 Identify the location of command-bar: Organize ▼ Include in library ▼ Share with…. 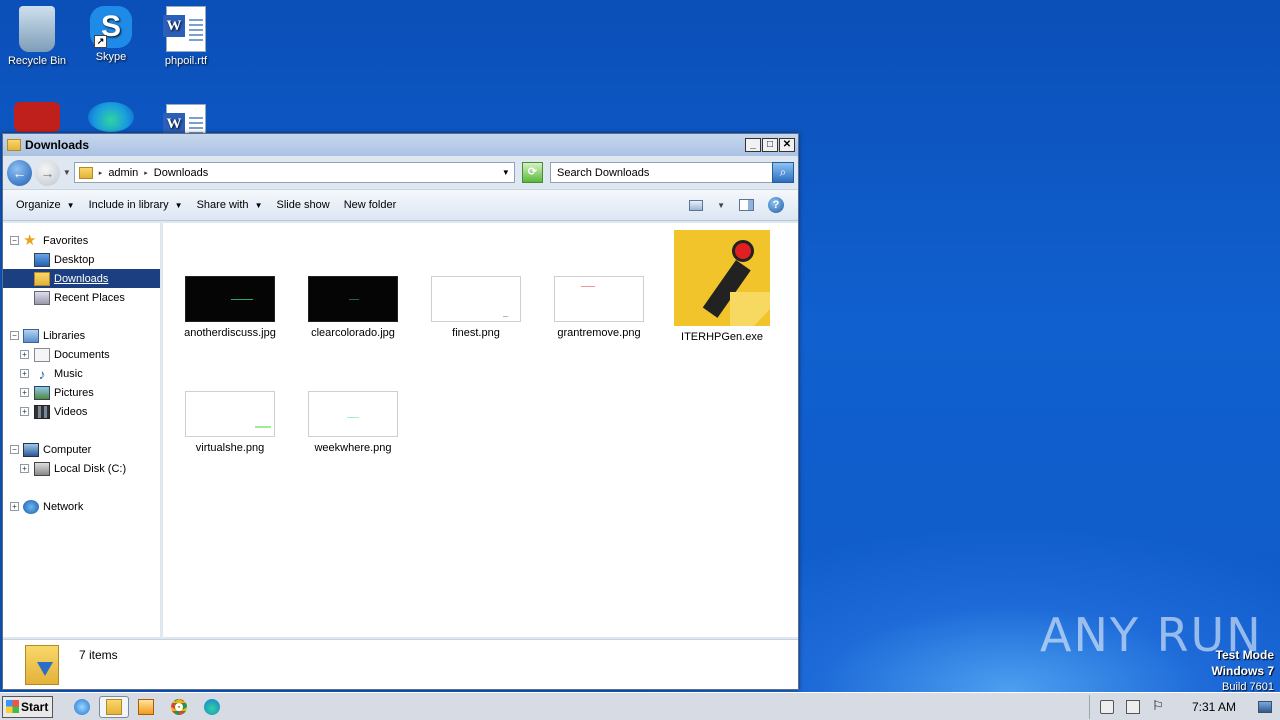
(400, 205).